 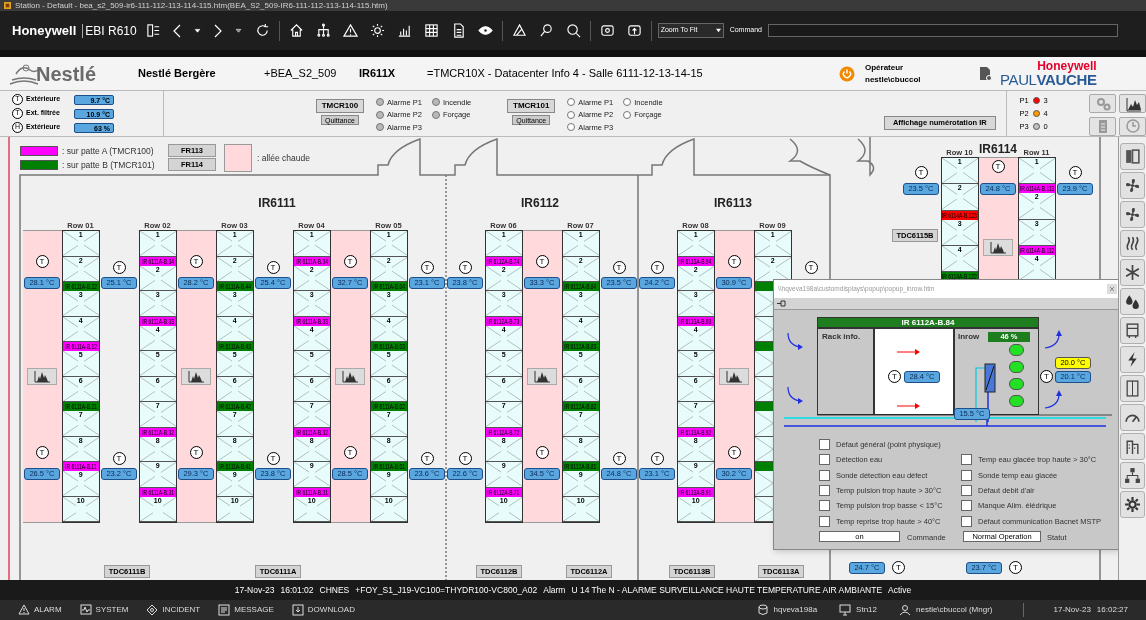 What do you see at coordinates (531, 106) in the screenshot?
I see `controller-button: TMCR101` at bounding box center [531, 106].